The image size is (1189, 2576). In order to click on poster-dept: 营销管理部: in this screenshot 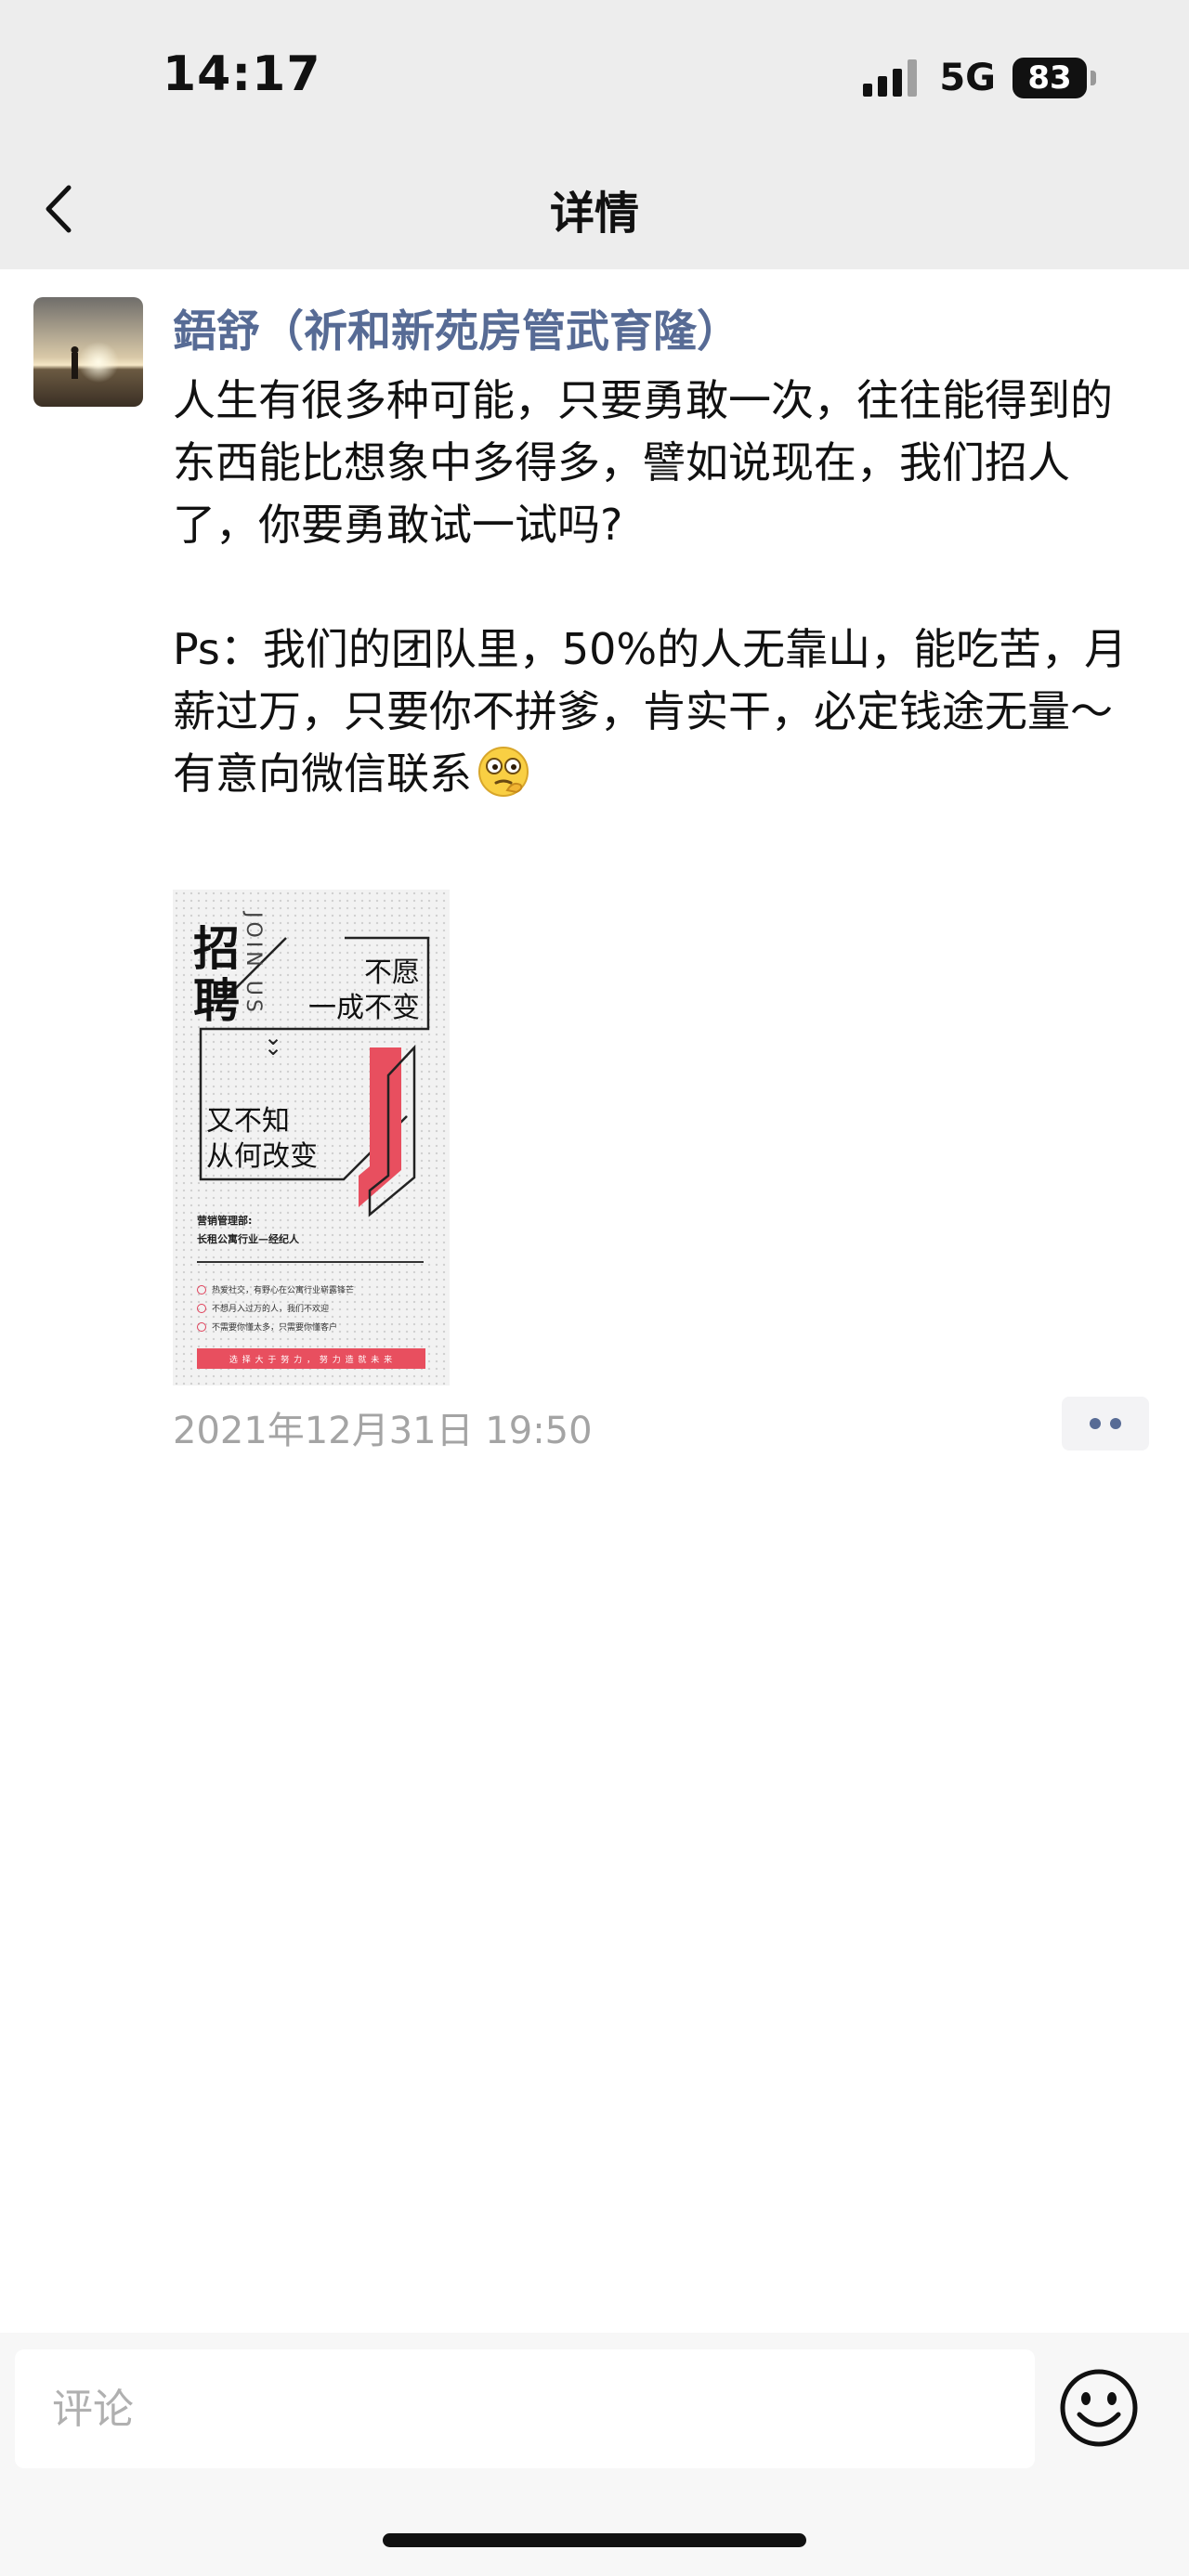, I will do `click(225, 1221)`.